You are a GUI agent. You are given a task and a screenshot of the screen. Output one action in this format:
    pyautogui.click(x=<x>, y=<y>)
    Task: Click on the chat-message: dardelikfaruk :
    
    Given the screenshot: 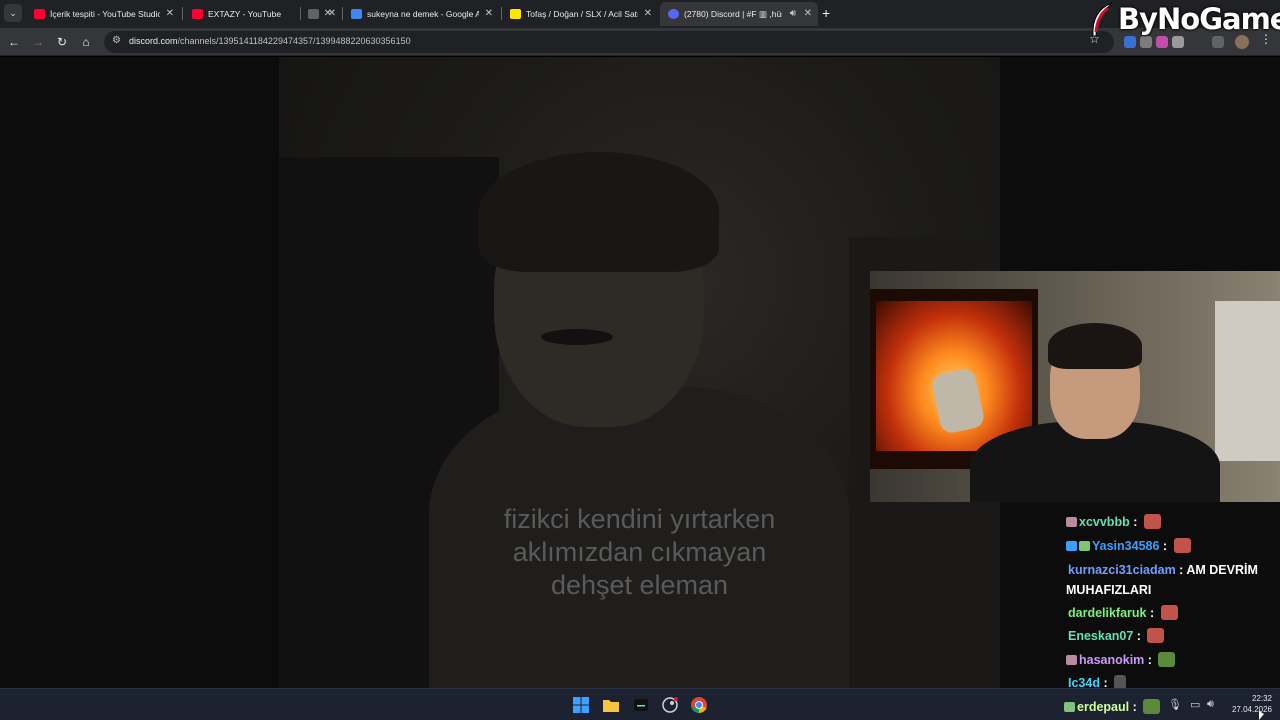 What is the action you would take?
    pyautogui.click(x=1174, y=613)
    